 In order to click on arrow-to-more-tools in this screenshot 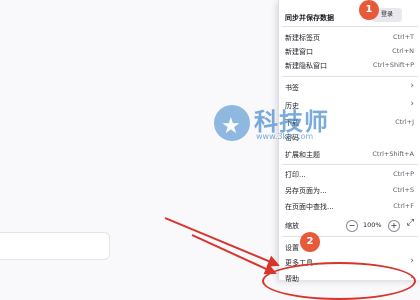, I will do `click(222, 242)`.